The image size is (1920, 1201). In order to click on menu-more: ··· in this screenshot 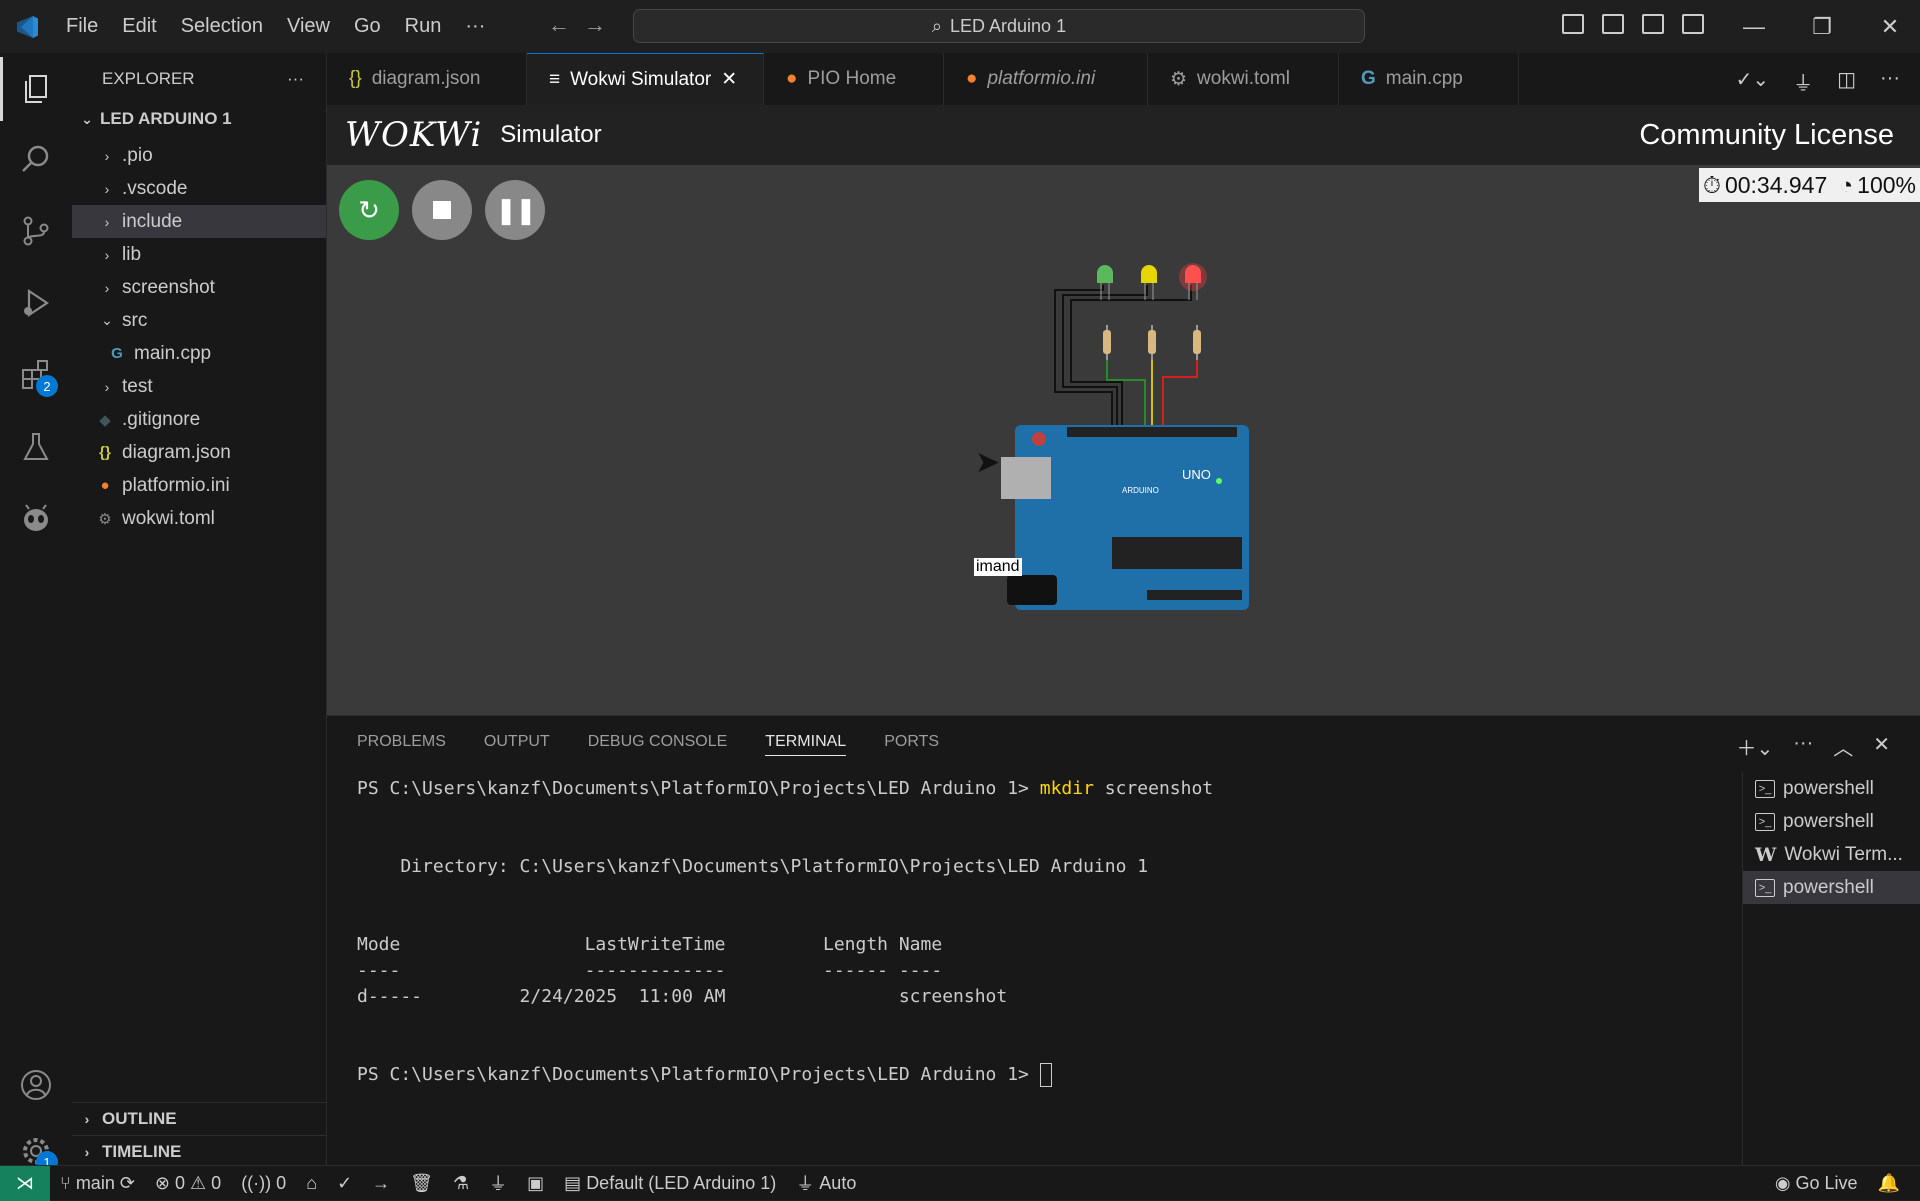, I will do `click(475, 26)`.